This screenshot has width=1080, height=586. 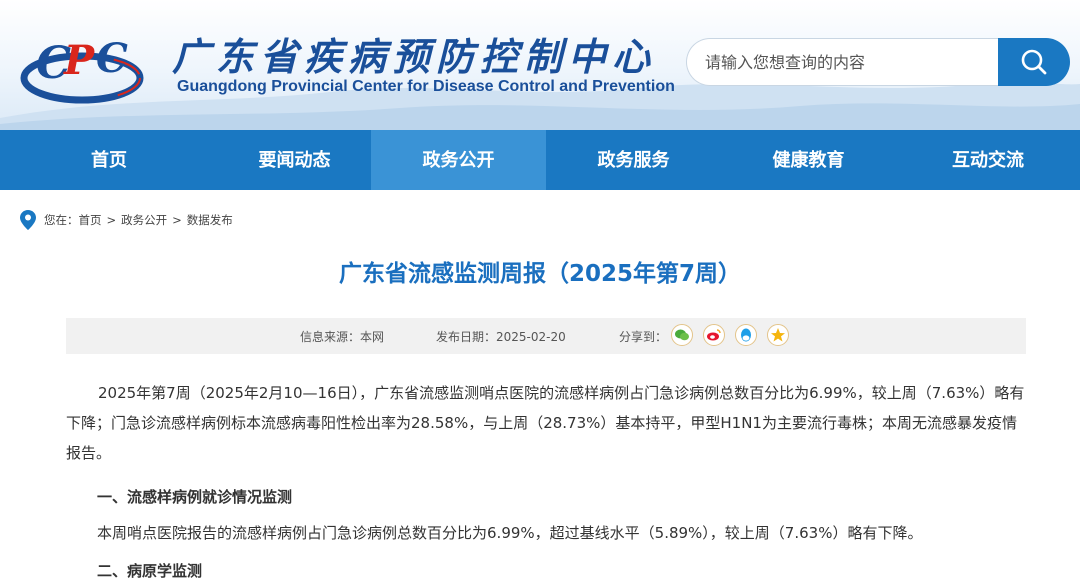 I want to click on search-button, so click(x=1034, y=62).